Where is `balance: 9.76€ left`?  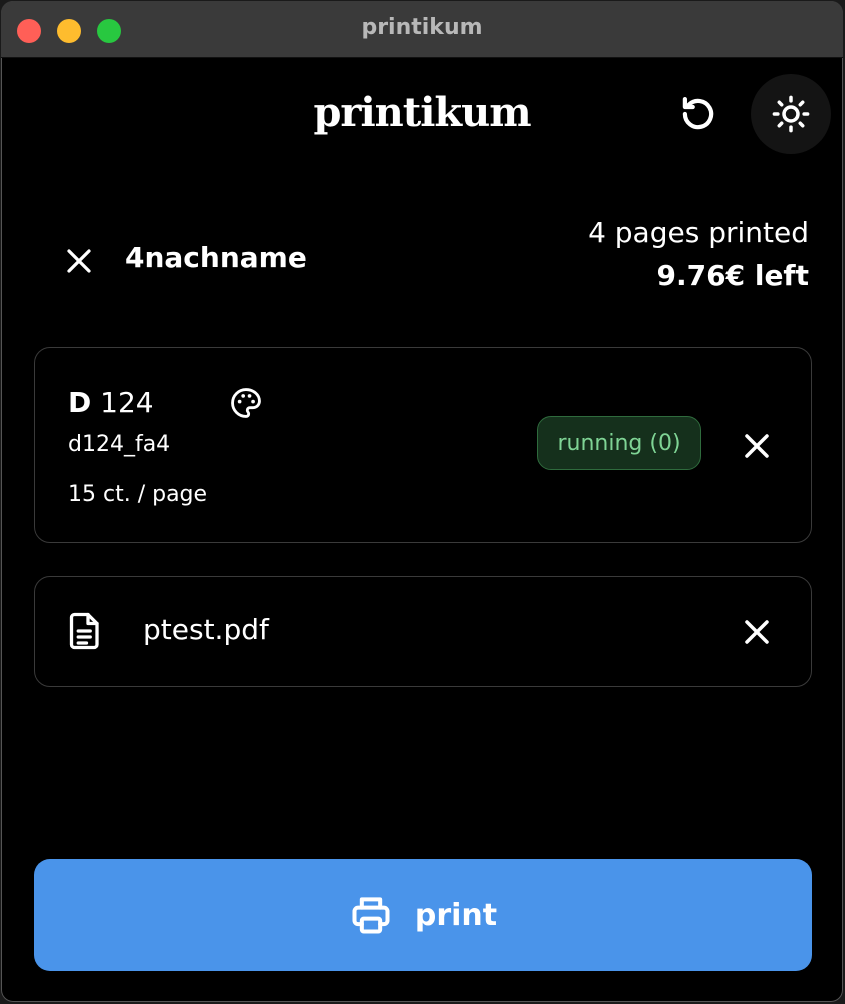
balance: 9.76€ left is located at coordinates (732, 275).